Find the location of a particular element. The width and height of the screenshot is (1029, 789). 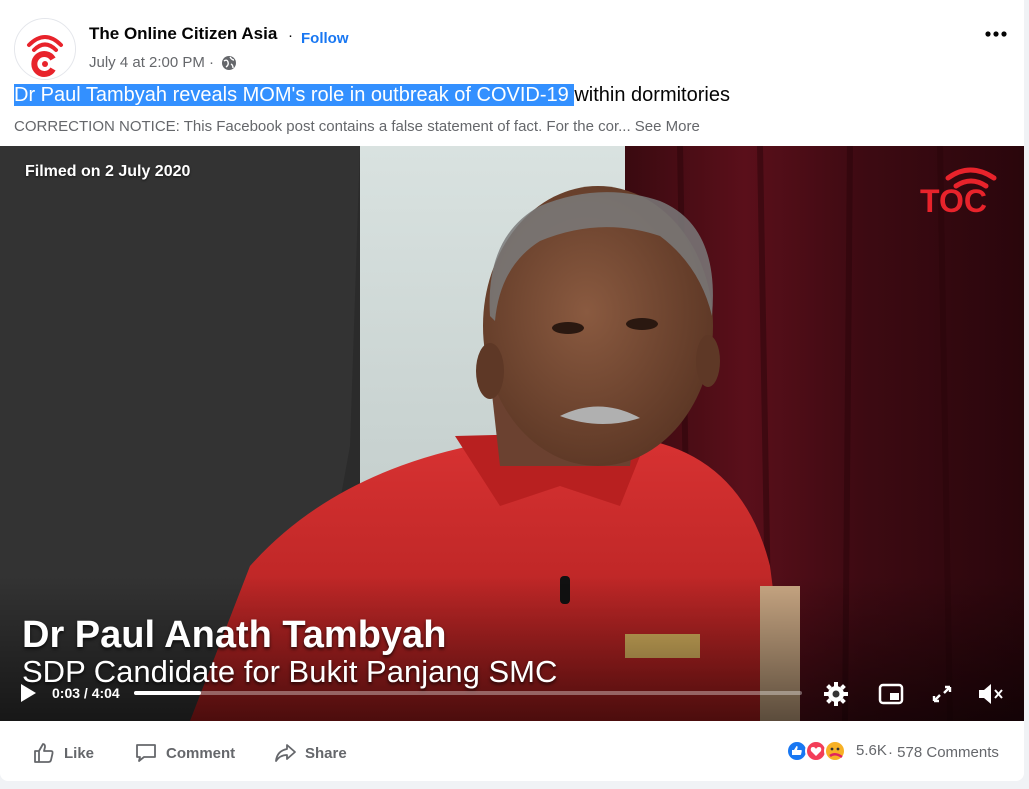

video-progress-bar is located at coordinates (468, 693).